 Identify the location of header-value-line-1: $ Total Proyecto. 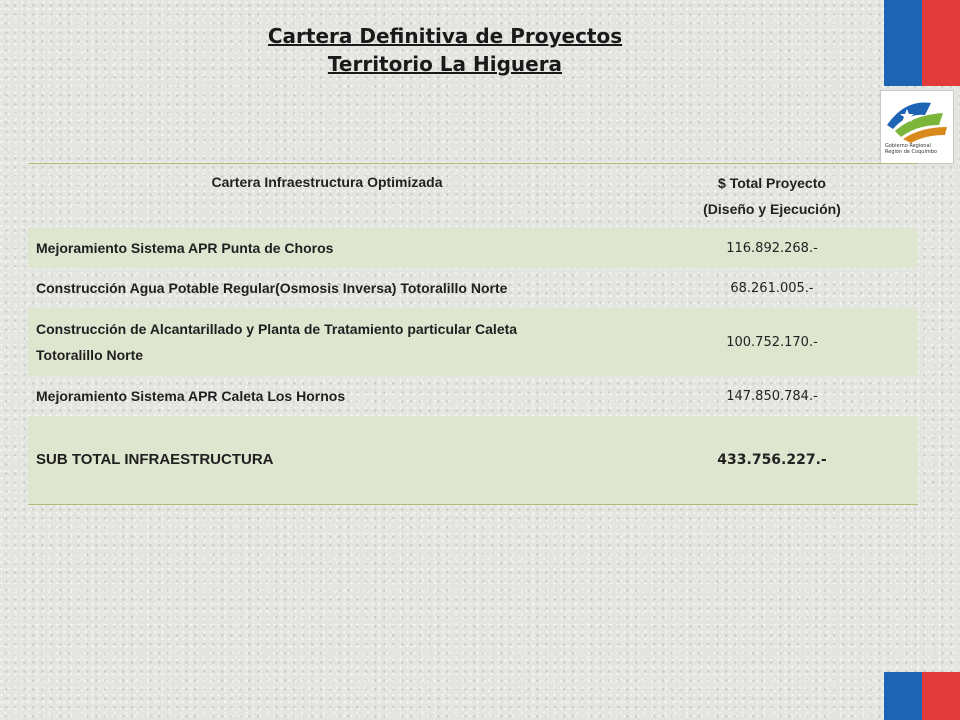
(772, 183).